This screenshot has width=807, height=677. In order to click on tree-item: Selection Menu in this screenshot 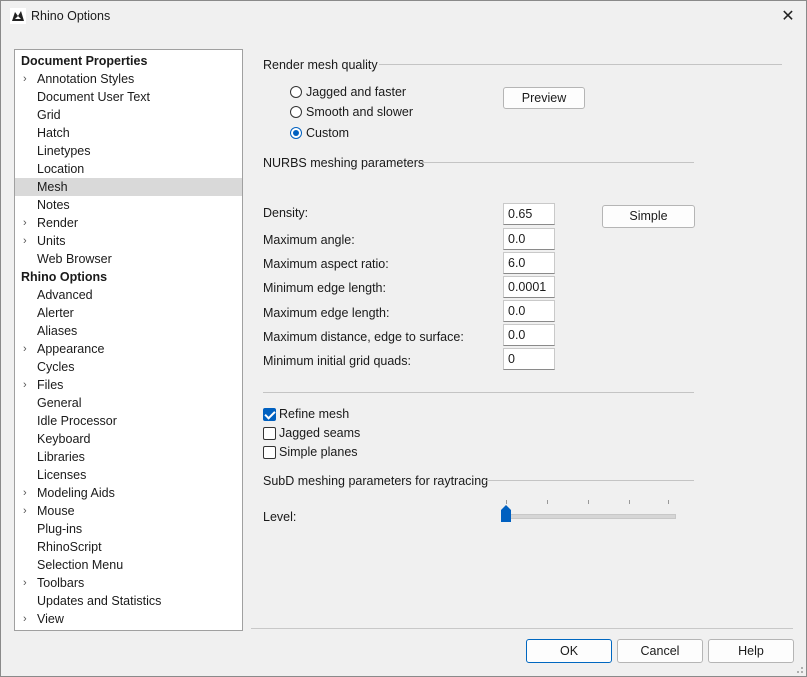, I will do `click(128, 565)`.